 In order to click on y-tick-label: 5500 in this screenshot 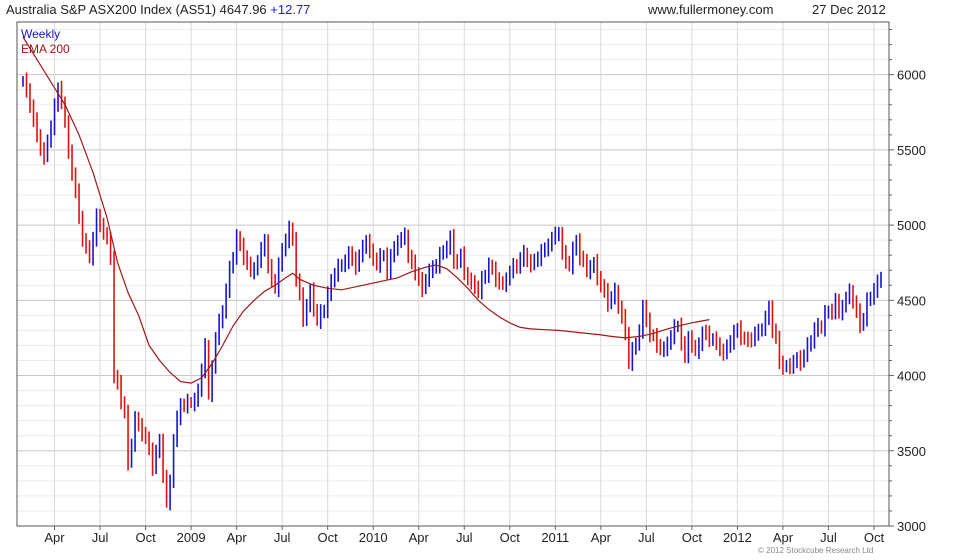, I will do `click(911, 150)`.